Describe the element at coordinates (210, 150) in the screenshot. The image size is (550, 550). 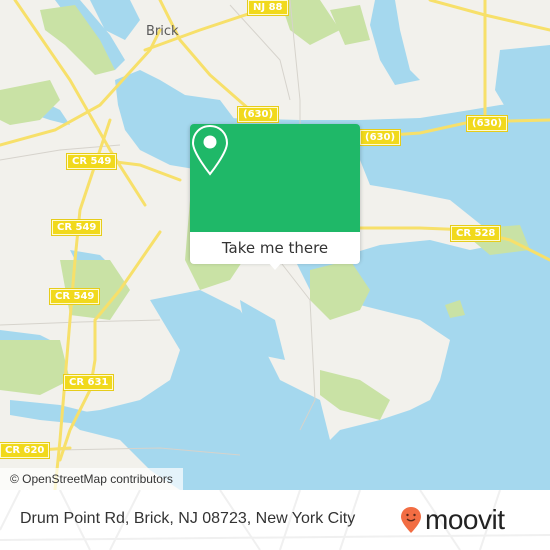
I see `location-pin-icon` at that location.